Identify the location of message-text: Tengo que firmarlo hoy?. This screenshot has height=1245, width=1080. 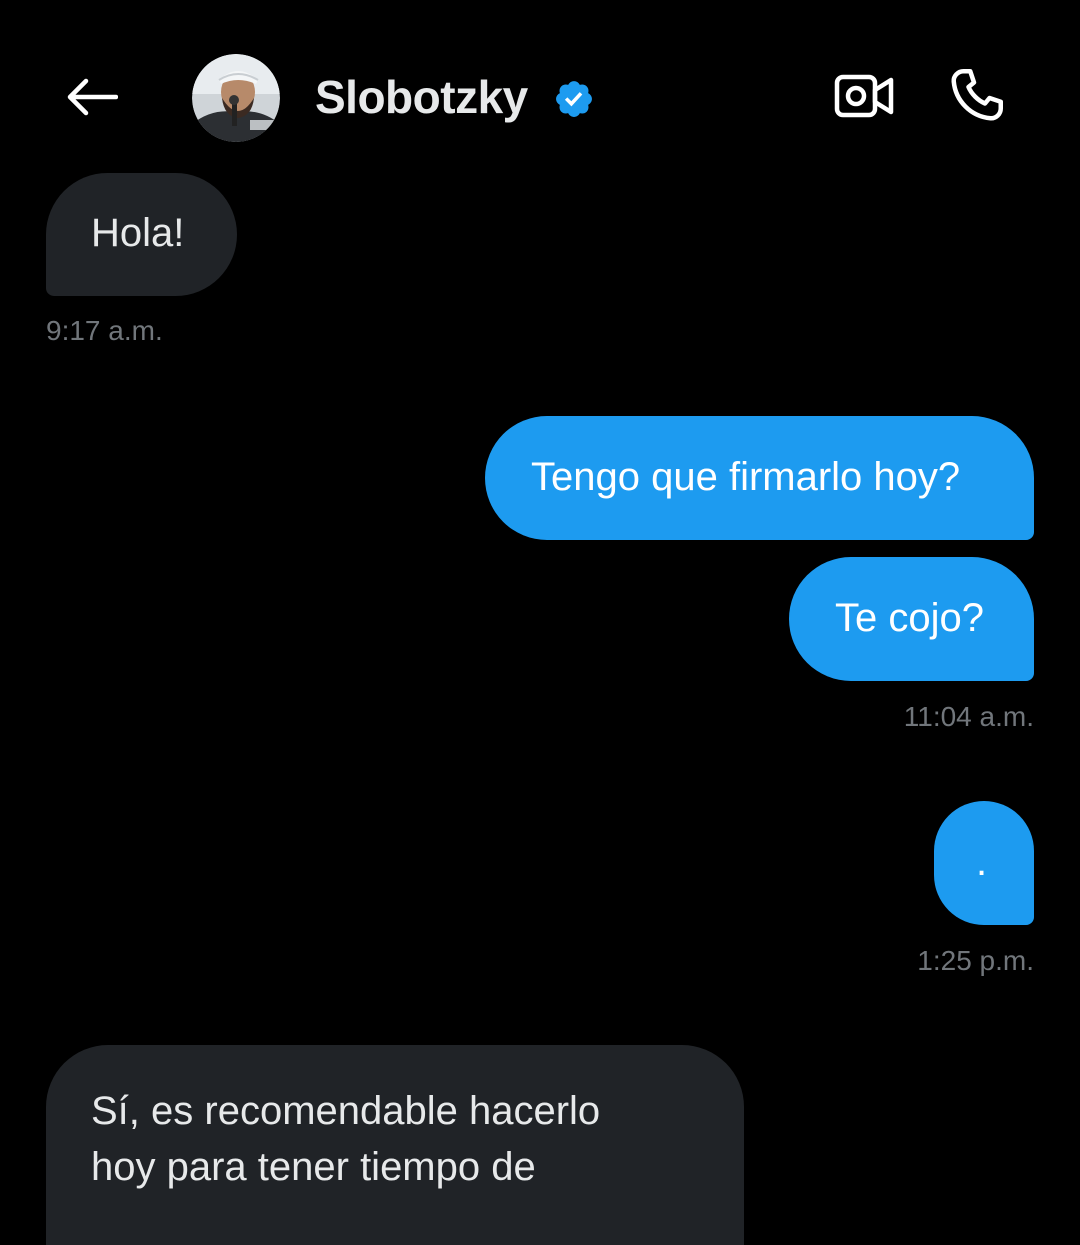
(746, 477).